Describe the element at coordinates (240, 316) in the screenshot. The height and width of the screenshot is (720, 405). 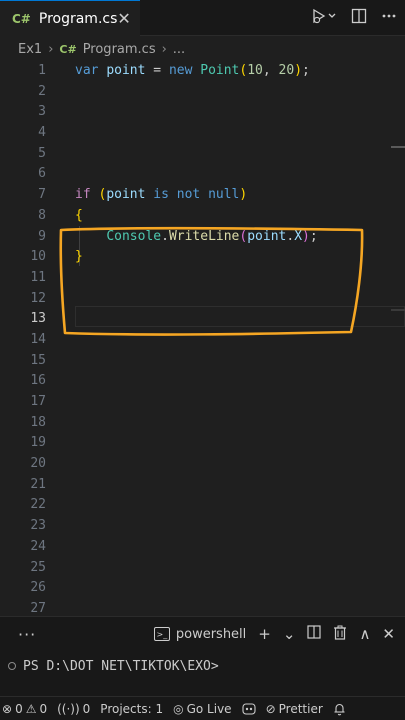
I see `current-line-highlight` at that location.